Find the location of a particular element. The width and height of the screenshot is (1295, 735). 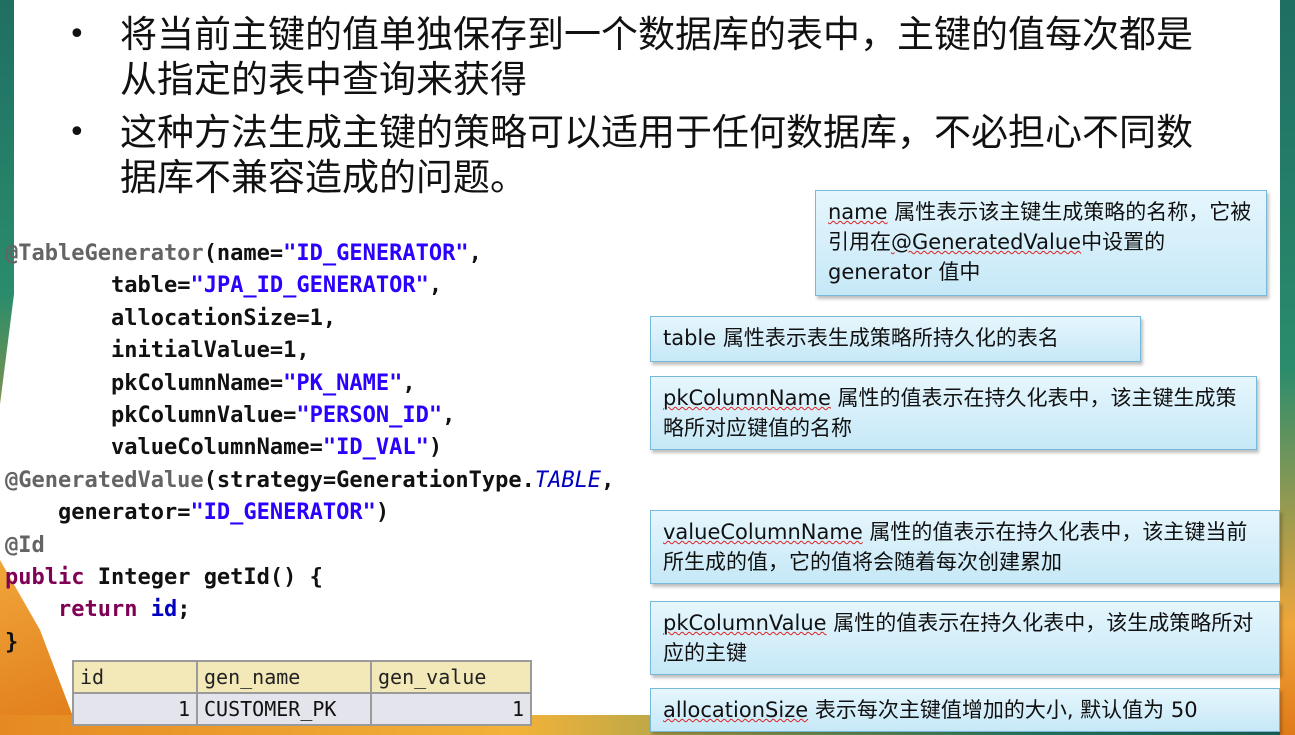

table-header-cell: id is located at coordinates (135, 677).